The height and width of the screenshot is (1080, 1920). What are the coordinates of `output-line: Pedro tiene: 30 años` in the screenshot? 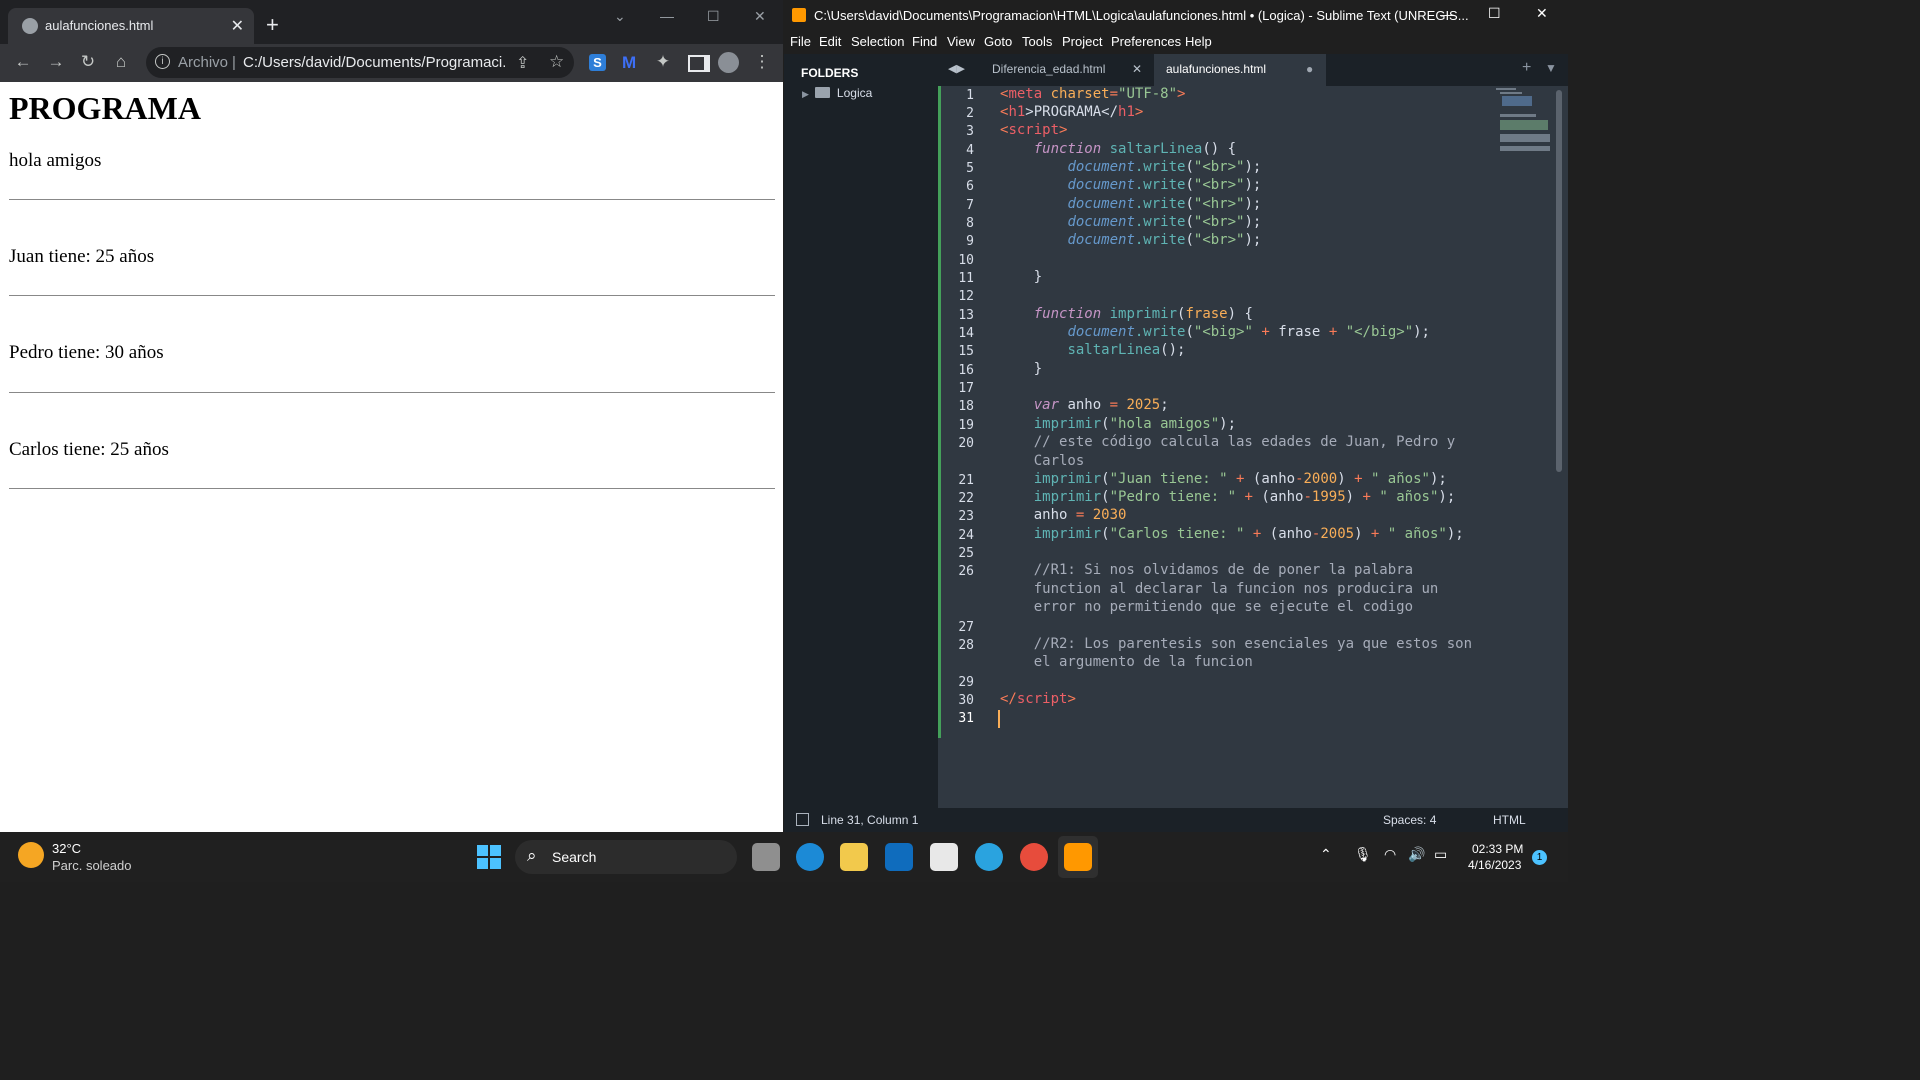 It's located at (86, 352).